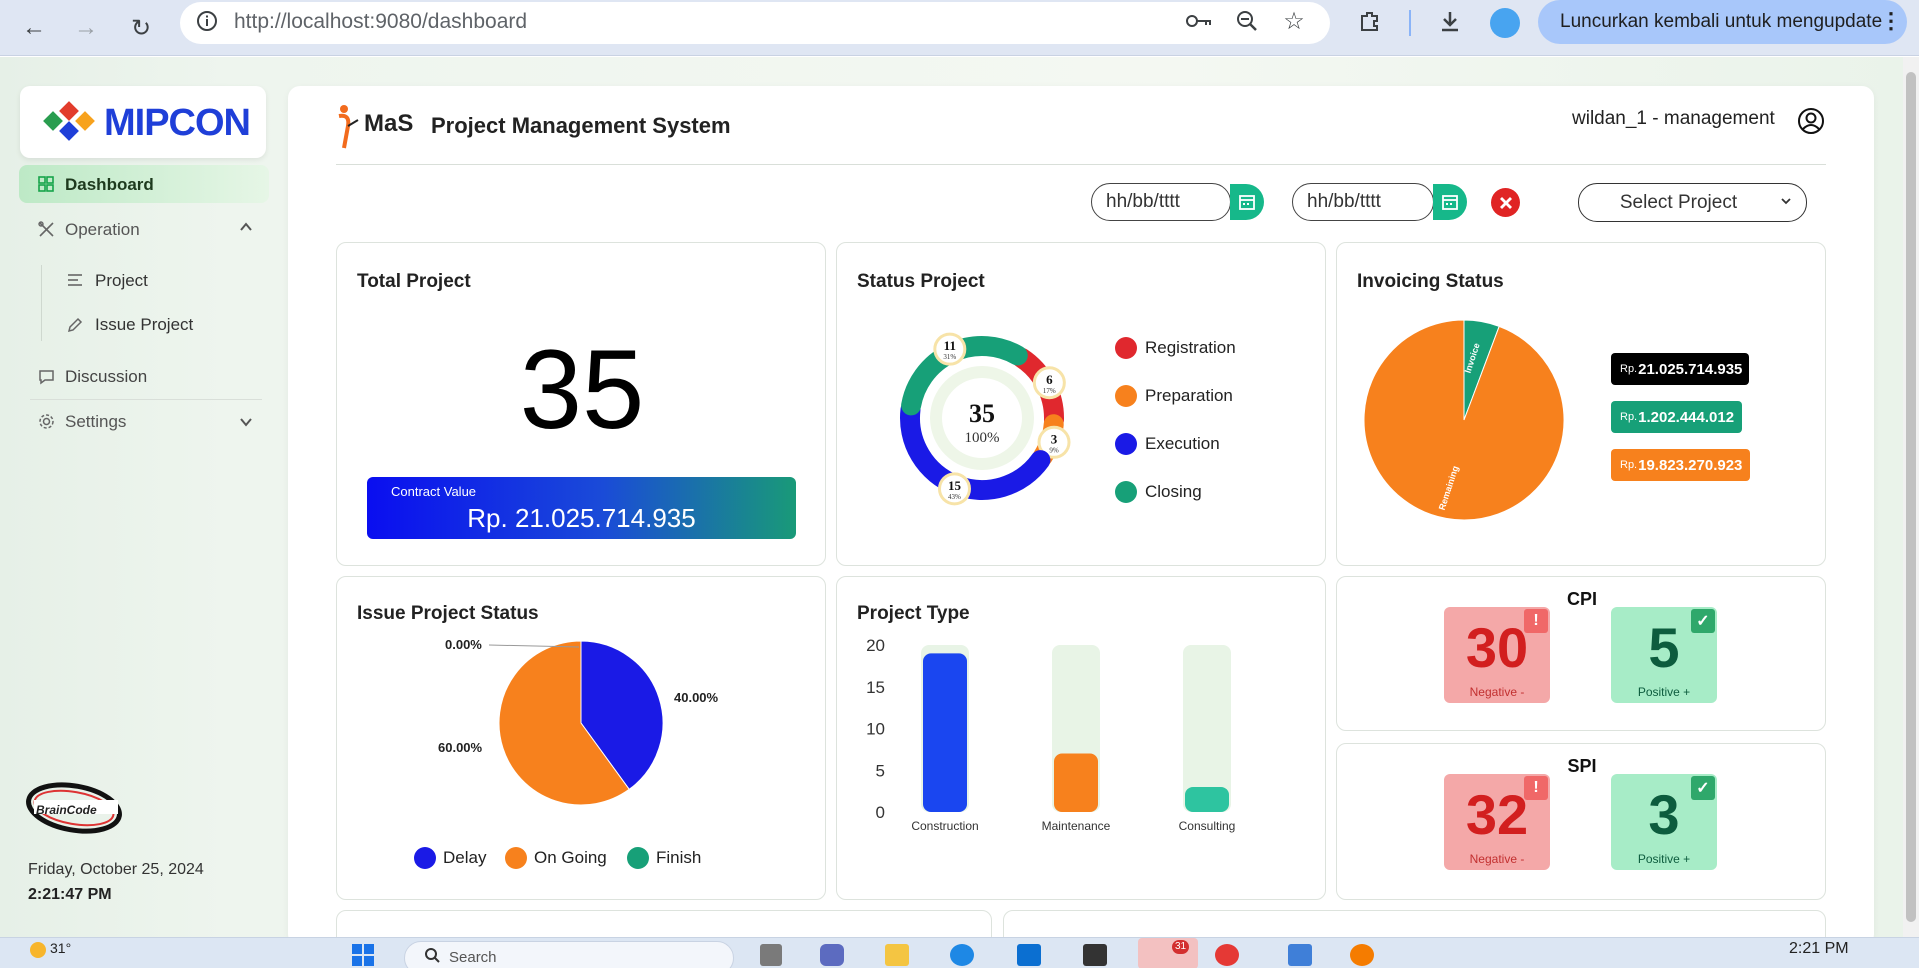 This screenshot has height=968, width=1919. I want to click on sidebar-item-operation: Operation, so click(102, 230).